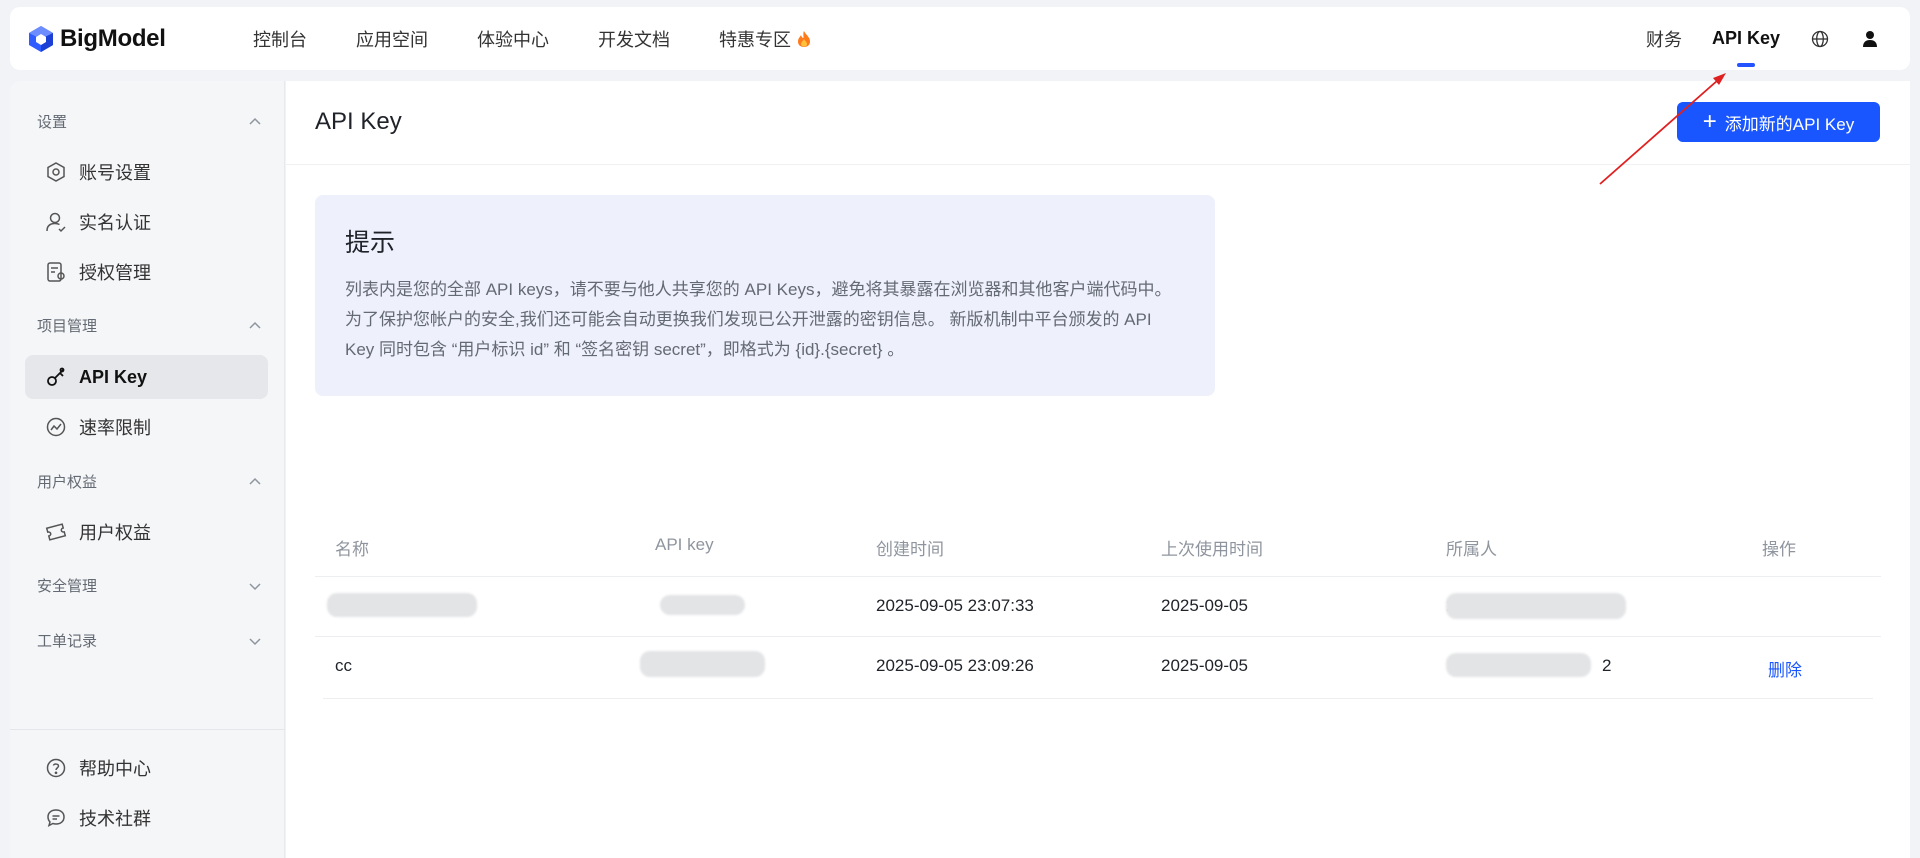 Image resolution: width=1920 pixels, height=858 pixels. I want to click on sidebar-group-tickets: 工单记录, so click(149, 640).